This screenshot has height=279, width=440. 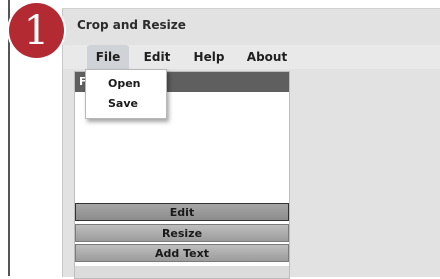 What do you see at coordinates (182, 233) in the screenshot?
I see `resize-button: Resize` at bounding box center [182, 233].